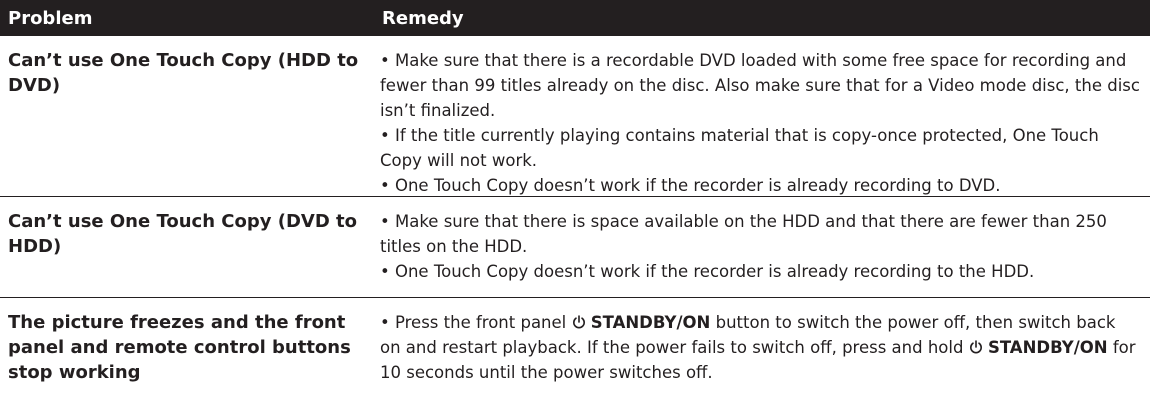 This screenshot has height=405, width=1150. I want to click on table-header: Problem Remedy, so click(575, 18).